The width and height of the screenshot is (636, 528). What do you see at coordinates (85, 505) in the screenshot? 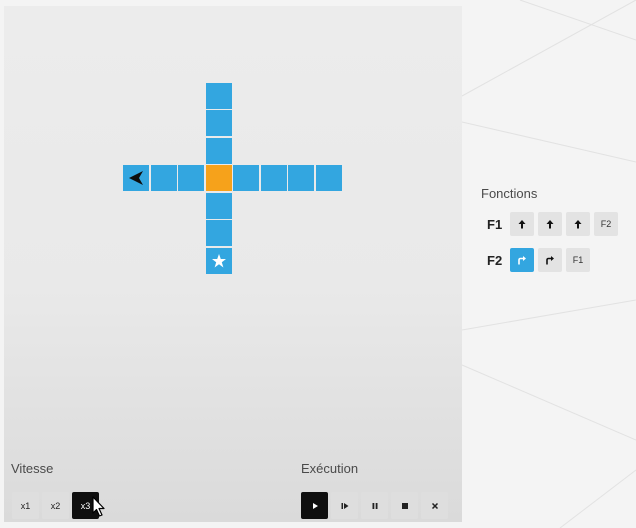
I see `speed-x3-button: x3` at bounding box center [85, 505].